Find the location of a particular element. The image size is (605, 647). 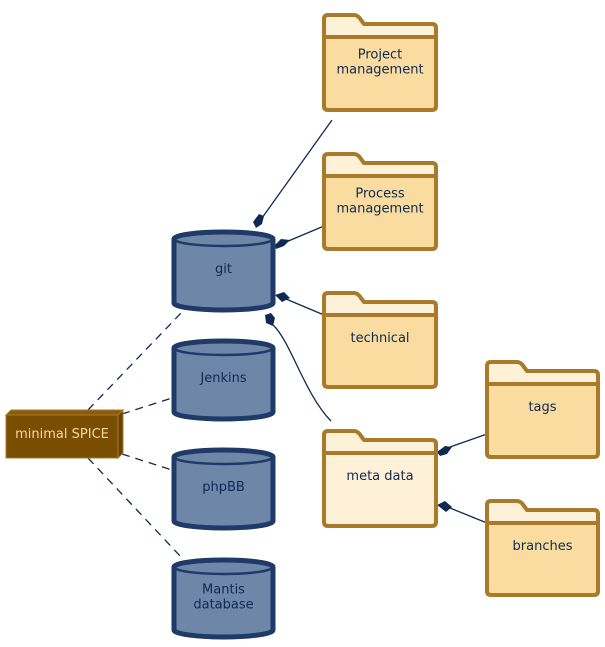

database-jenkins: Jenkins is located at coordinates (223, 380).